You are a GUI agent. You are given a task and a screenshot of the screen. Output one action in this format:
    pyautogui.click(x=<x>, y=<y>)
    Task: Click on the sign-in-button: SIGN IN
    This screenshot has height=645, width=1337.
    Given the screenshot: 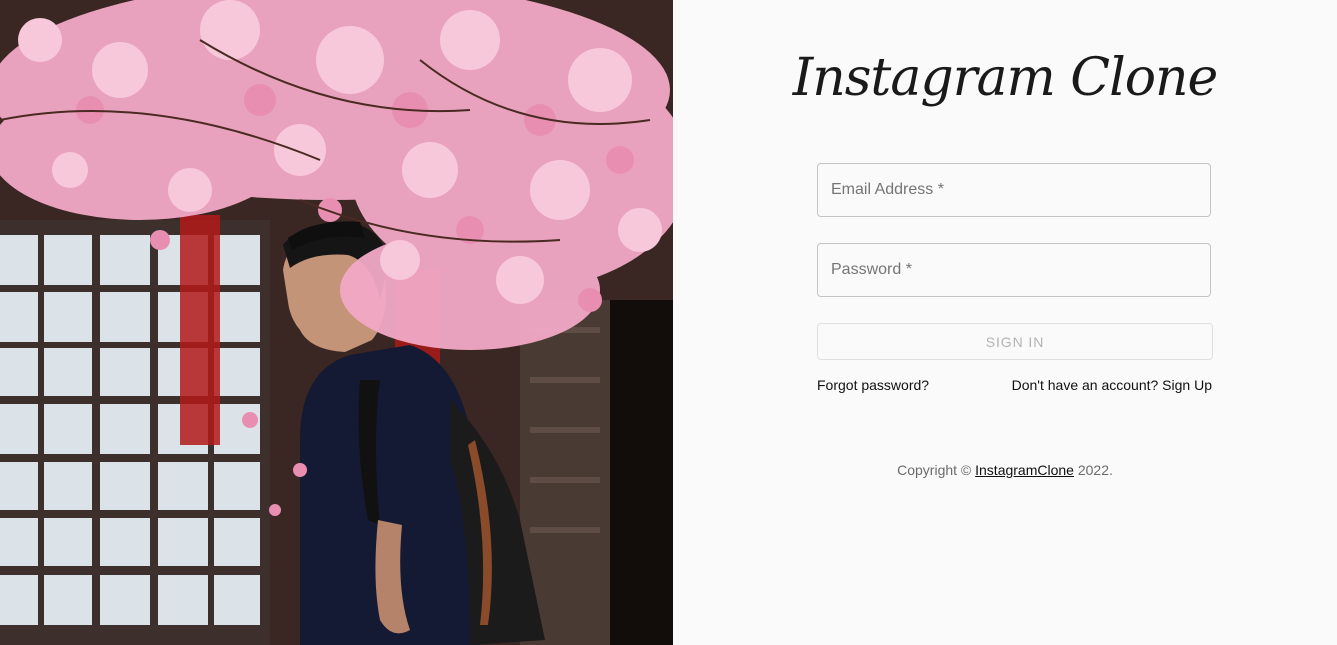 What is the action you would take?
    pyautogui.click(x=1015, y=341)
    